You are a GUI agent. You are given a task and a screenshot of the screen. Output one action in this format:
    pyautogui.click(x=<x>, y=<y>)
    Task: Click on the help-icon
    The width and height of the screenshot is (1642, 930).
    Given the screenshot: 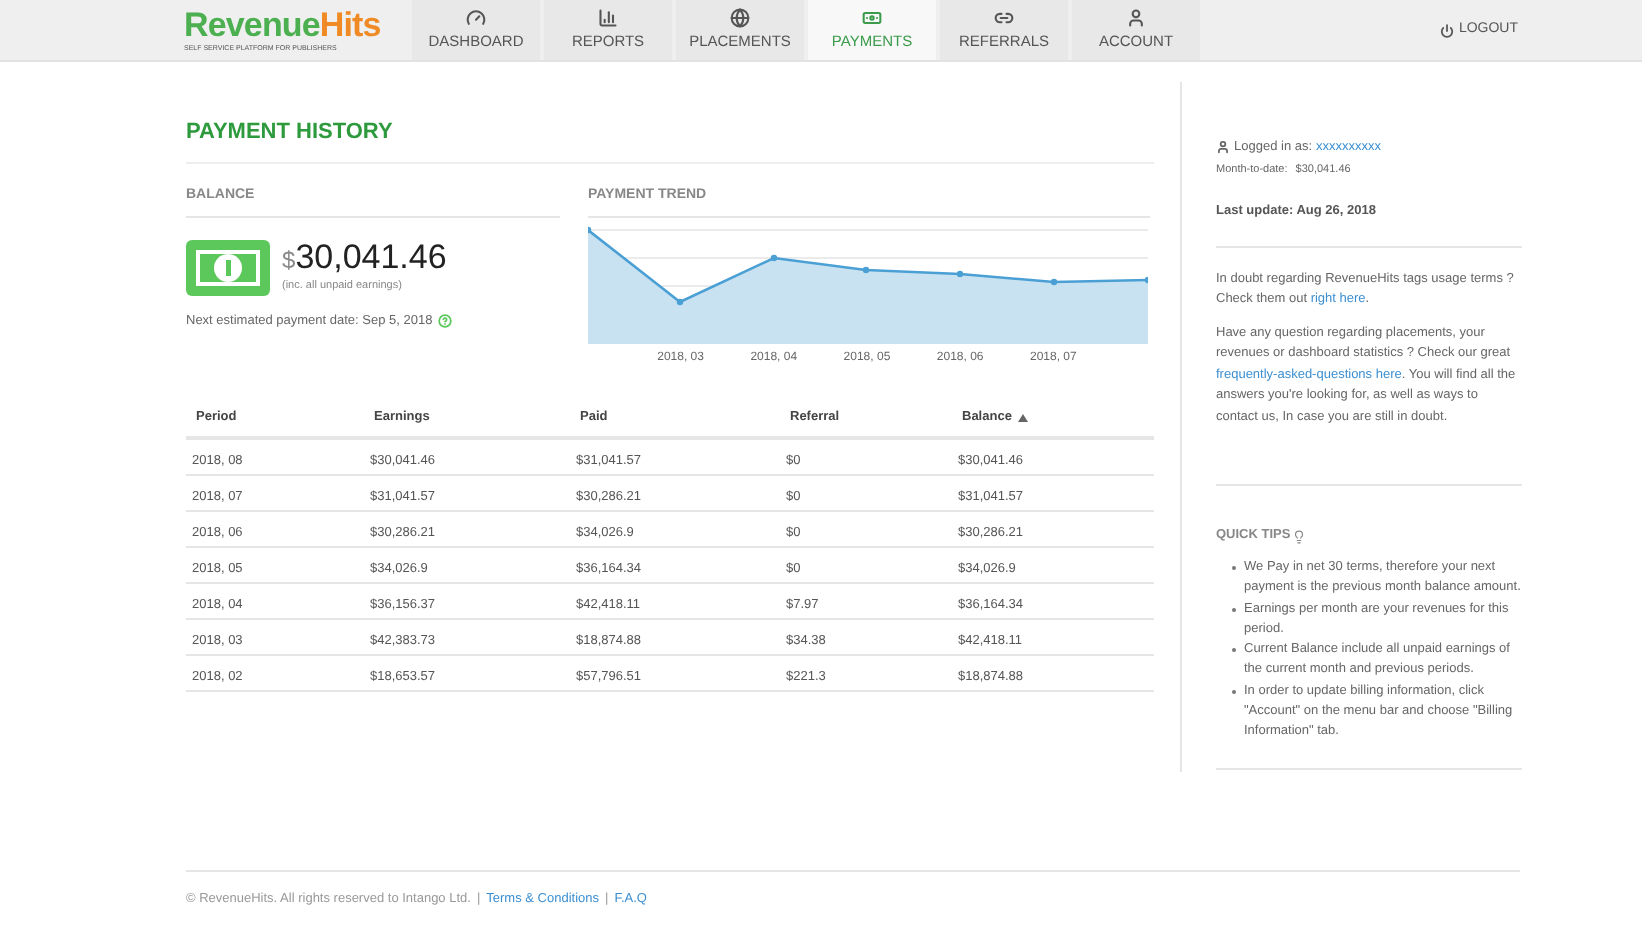 What is the action you would take?
    pyautogui.click(x=445, y=320)
    